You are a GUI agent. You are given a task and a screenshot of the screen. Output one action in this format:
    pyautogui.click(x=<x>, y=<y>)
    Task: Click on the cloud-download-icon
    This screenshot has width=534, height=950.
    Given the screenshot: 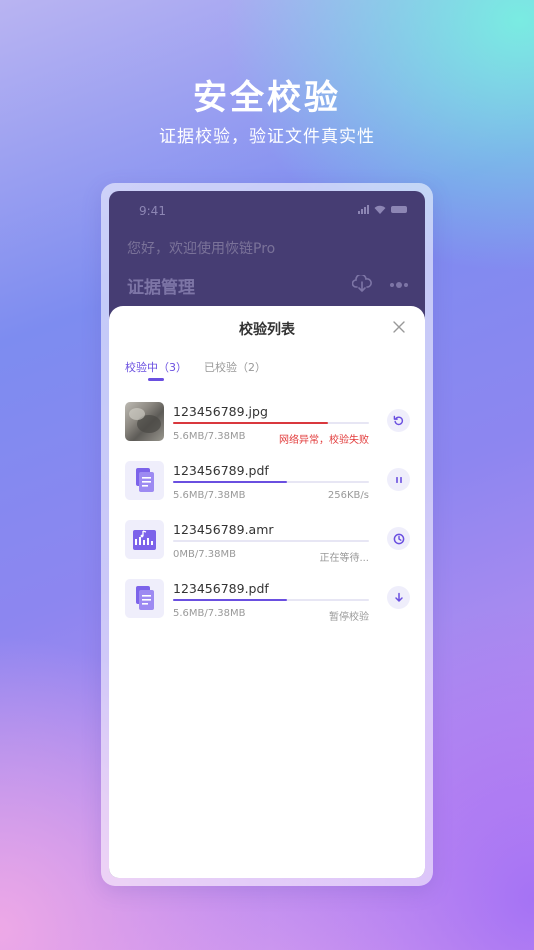 What is the action you would take?
    pyautogui.click(x=362, y=284)
    